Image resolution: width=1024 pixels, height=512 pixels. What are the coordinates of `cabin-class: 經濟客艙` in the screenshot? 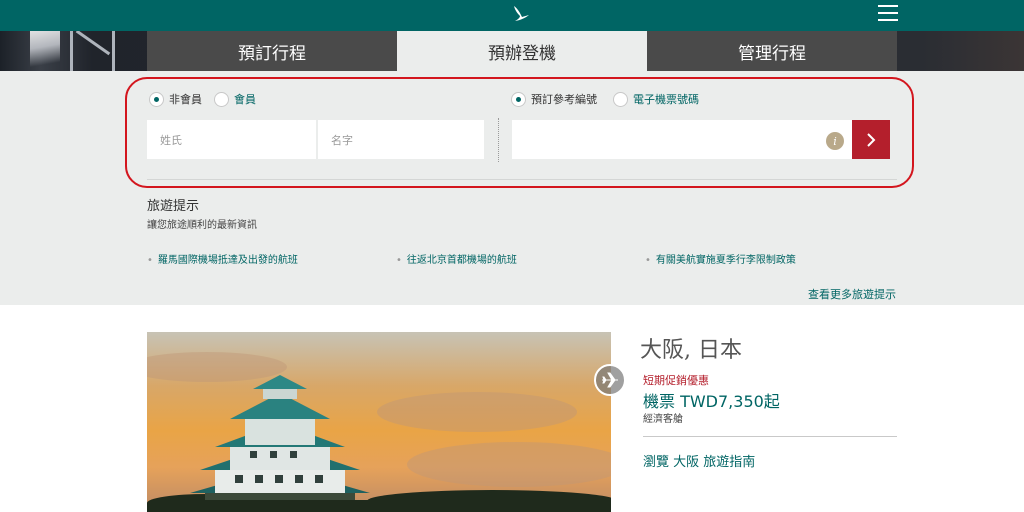 It's located at (663, 419).